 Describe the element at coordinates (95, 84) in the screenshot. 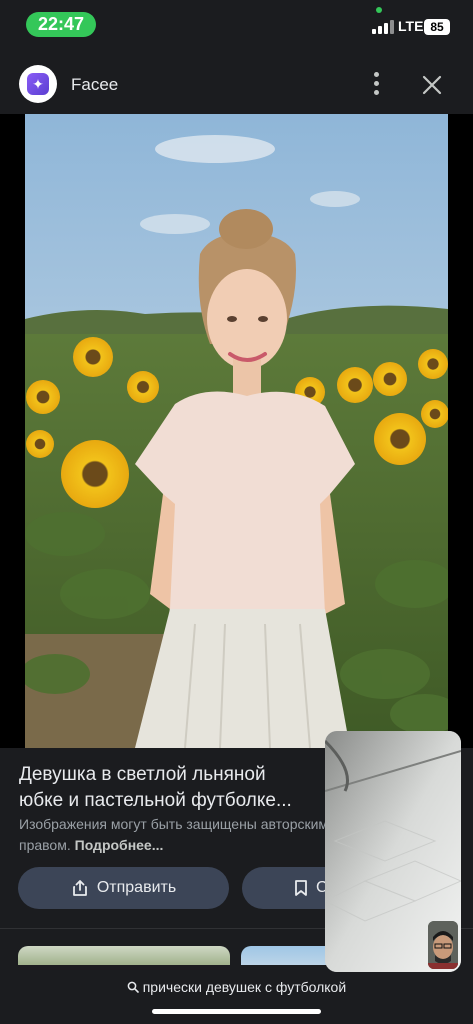

I see `app-name: Facee` at that location.